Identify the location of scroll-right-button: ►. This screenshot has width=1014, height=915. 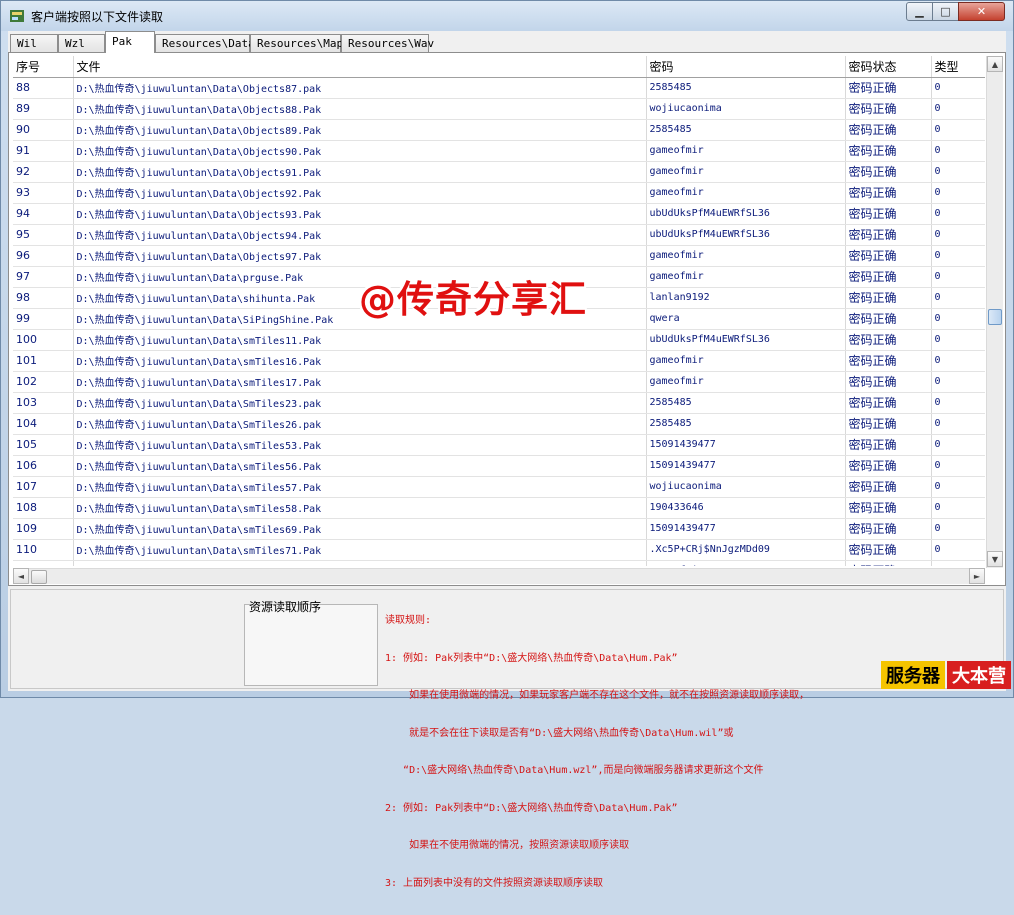
(977, 576).